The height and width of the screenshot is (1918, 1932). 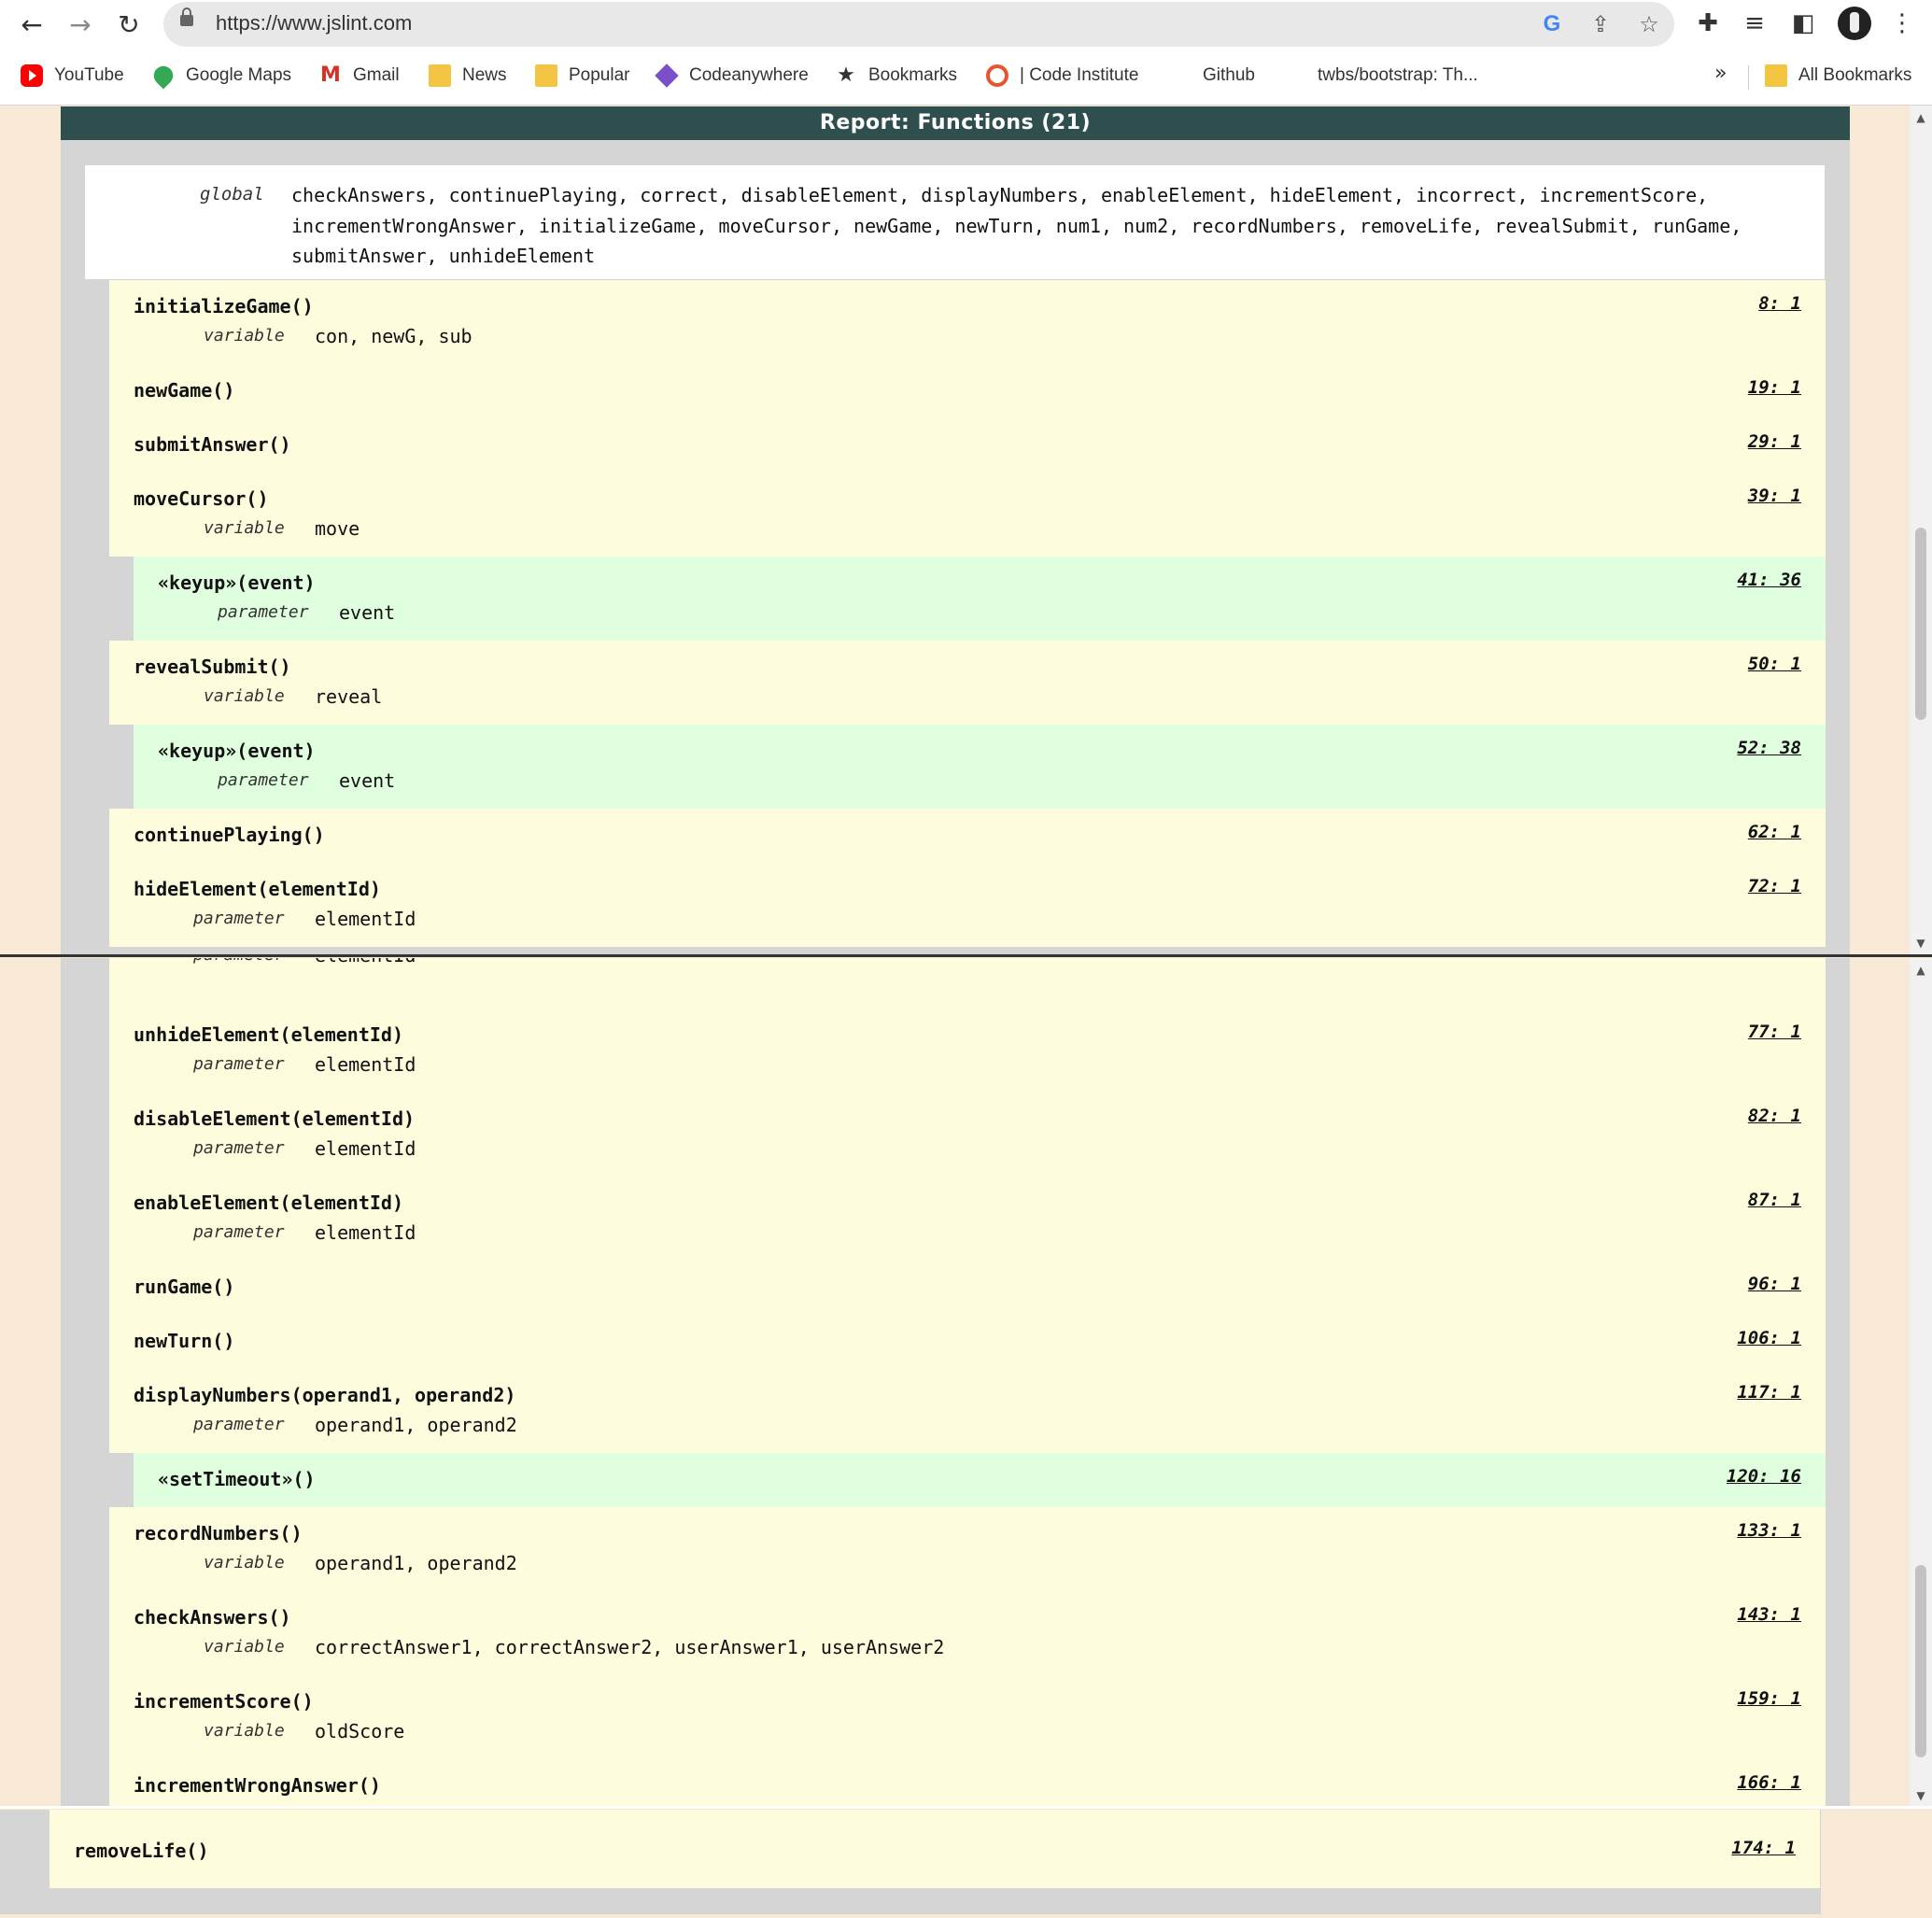 What do you see at coordinates (967, 836) in the screenshot?
I see `function-row: continuePlaying() 62: 1` at bounding box center [967, 836].